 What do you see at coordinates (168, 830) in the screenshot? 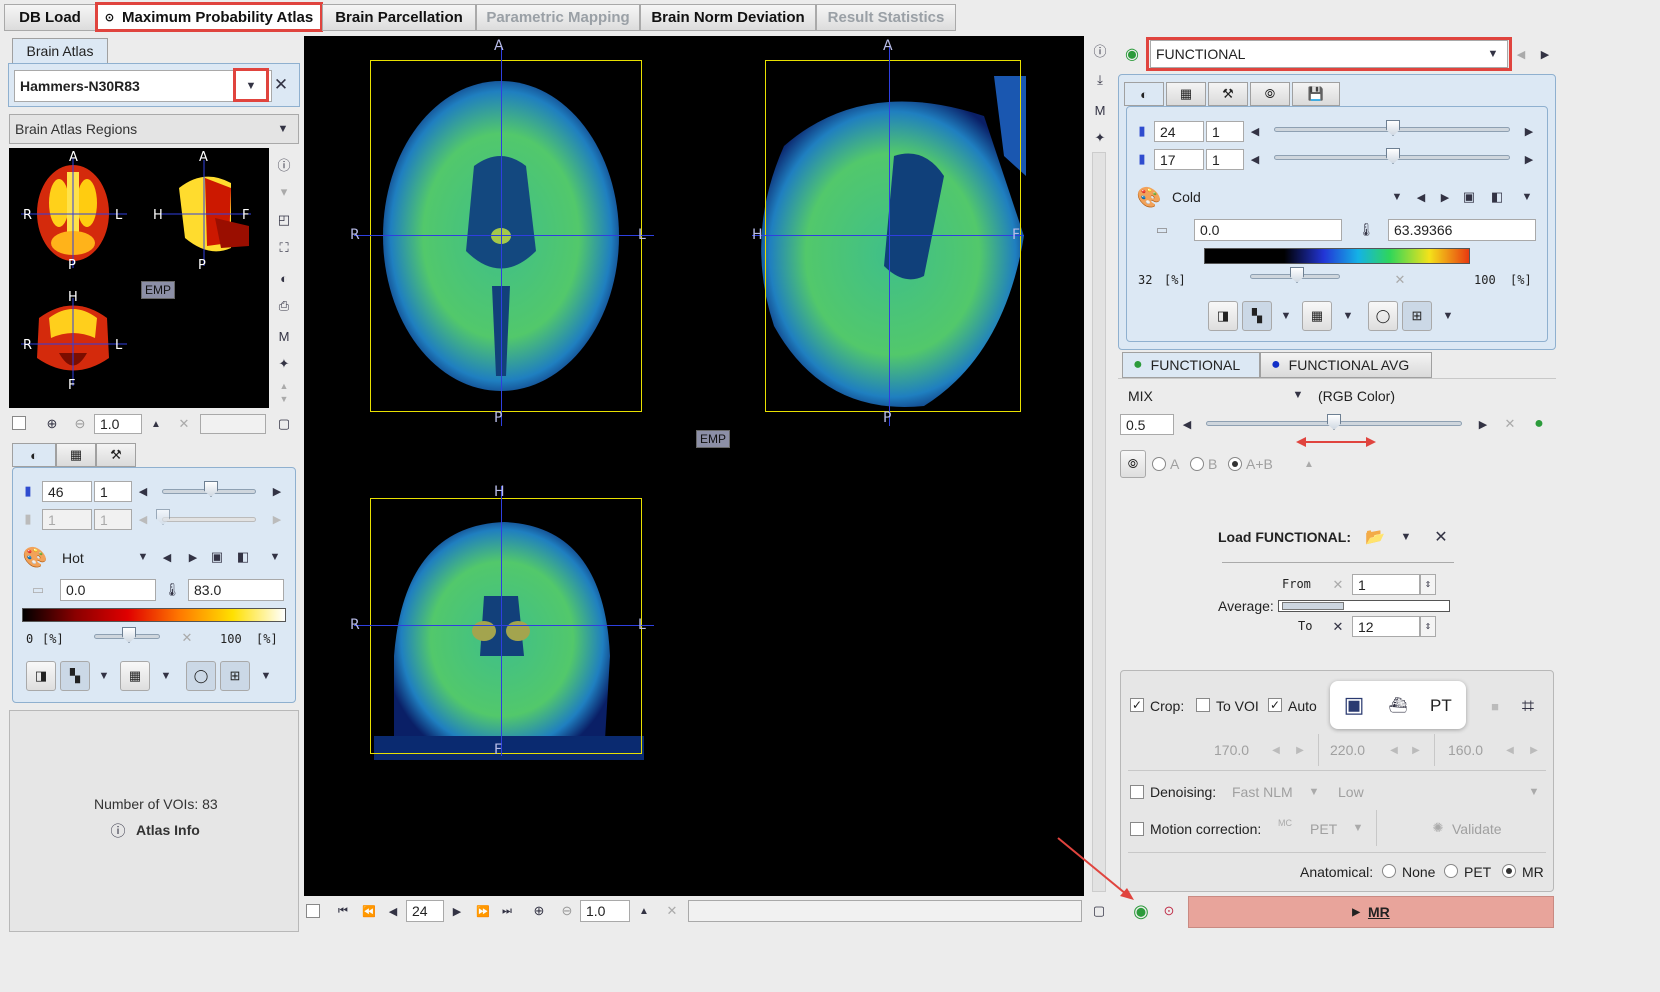
I see `atlas-info-link: Atlas Info` at bounding box center [168, 830].